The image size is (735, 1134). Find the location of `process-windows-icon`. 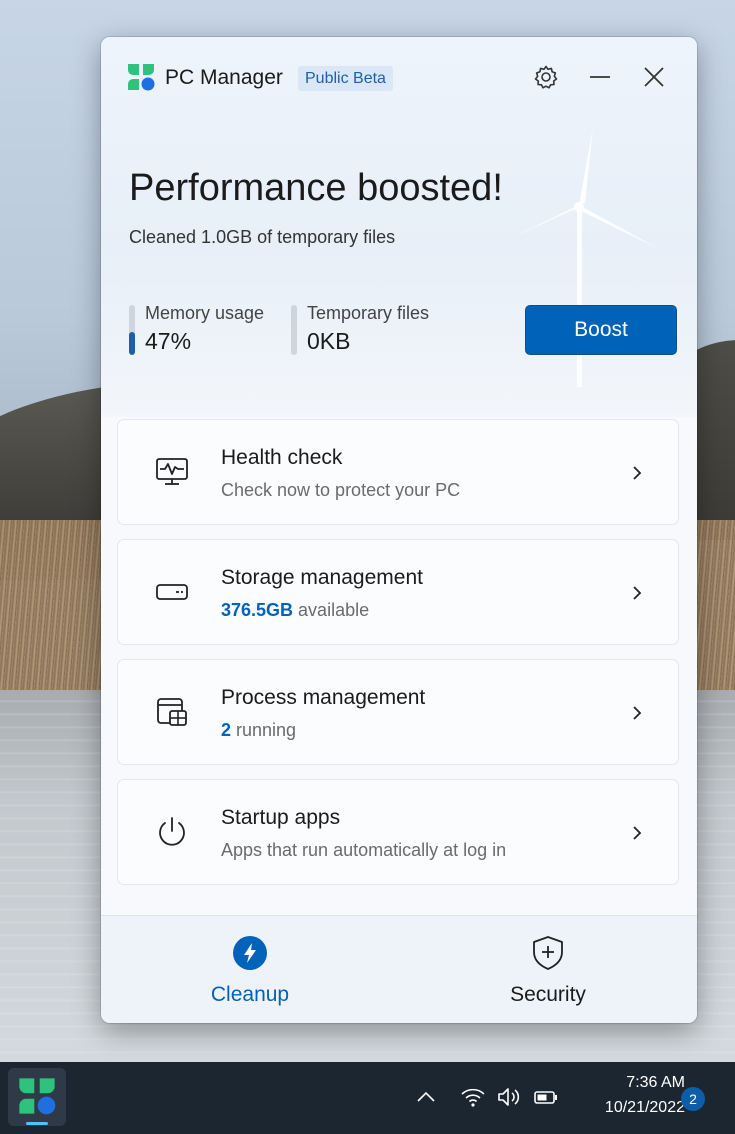

process-windows-icon is located at coordinates (172, 712).